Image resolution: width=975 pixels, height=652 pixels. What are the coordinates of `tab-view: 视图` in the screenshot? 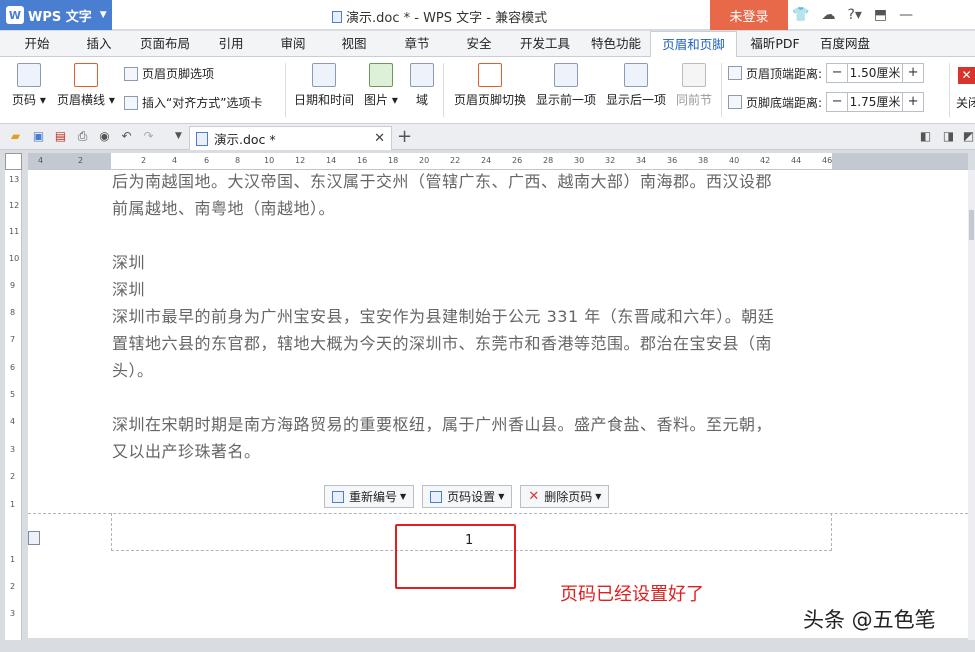 It's located at (354, 44).